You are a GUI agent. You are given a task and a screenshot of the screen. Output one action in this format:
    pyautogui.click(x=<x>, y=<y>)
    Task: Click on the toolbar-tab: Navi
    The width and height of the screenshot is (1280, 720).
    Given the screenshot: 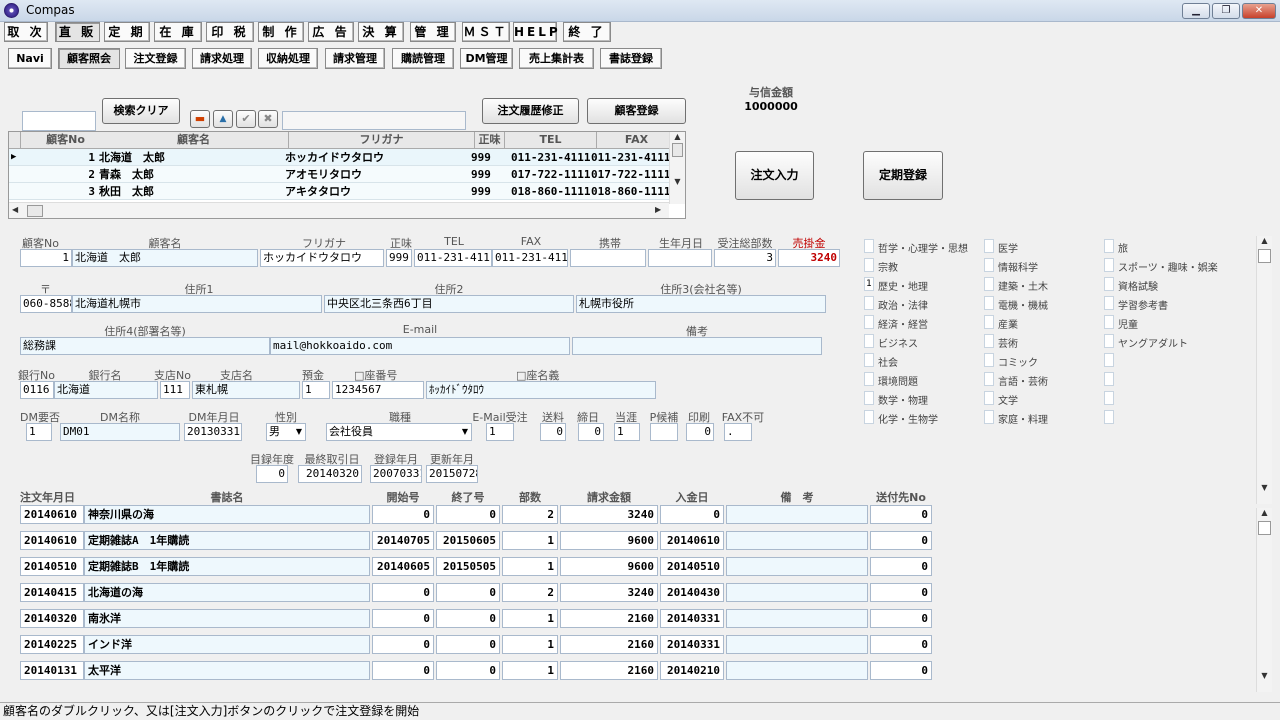 What is the action you would take?
    pyautogui.click(x=30, y=58)
    